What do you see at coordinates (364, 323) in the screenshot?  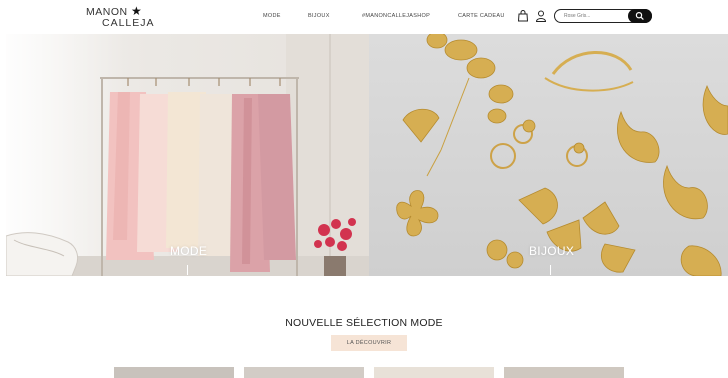 I see `section-title: NOUVELLE SÉLECTION MODE` at bounding box center [364, 323].